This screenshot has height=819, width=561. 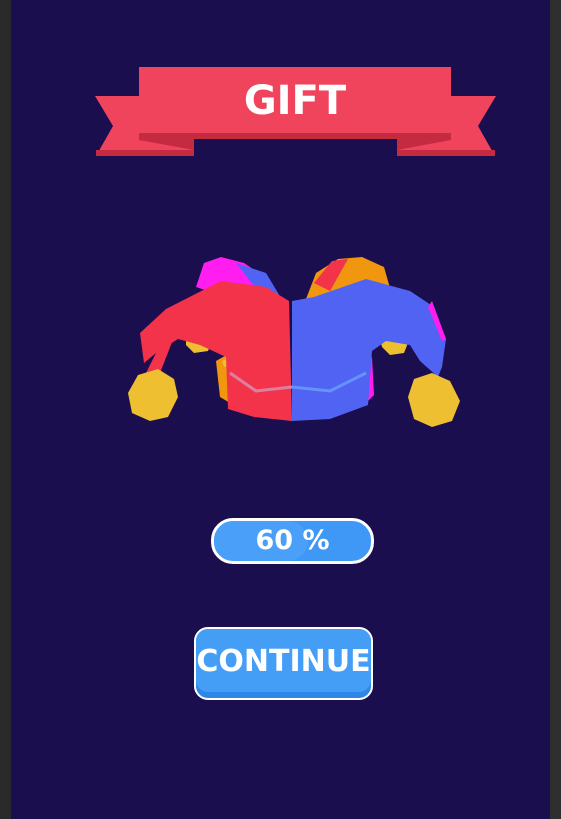 What do you see at coordinates (5, 409) in the screenshot?
I see `left-frame-edge` at bounding box center [5, 409].